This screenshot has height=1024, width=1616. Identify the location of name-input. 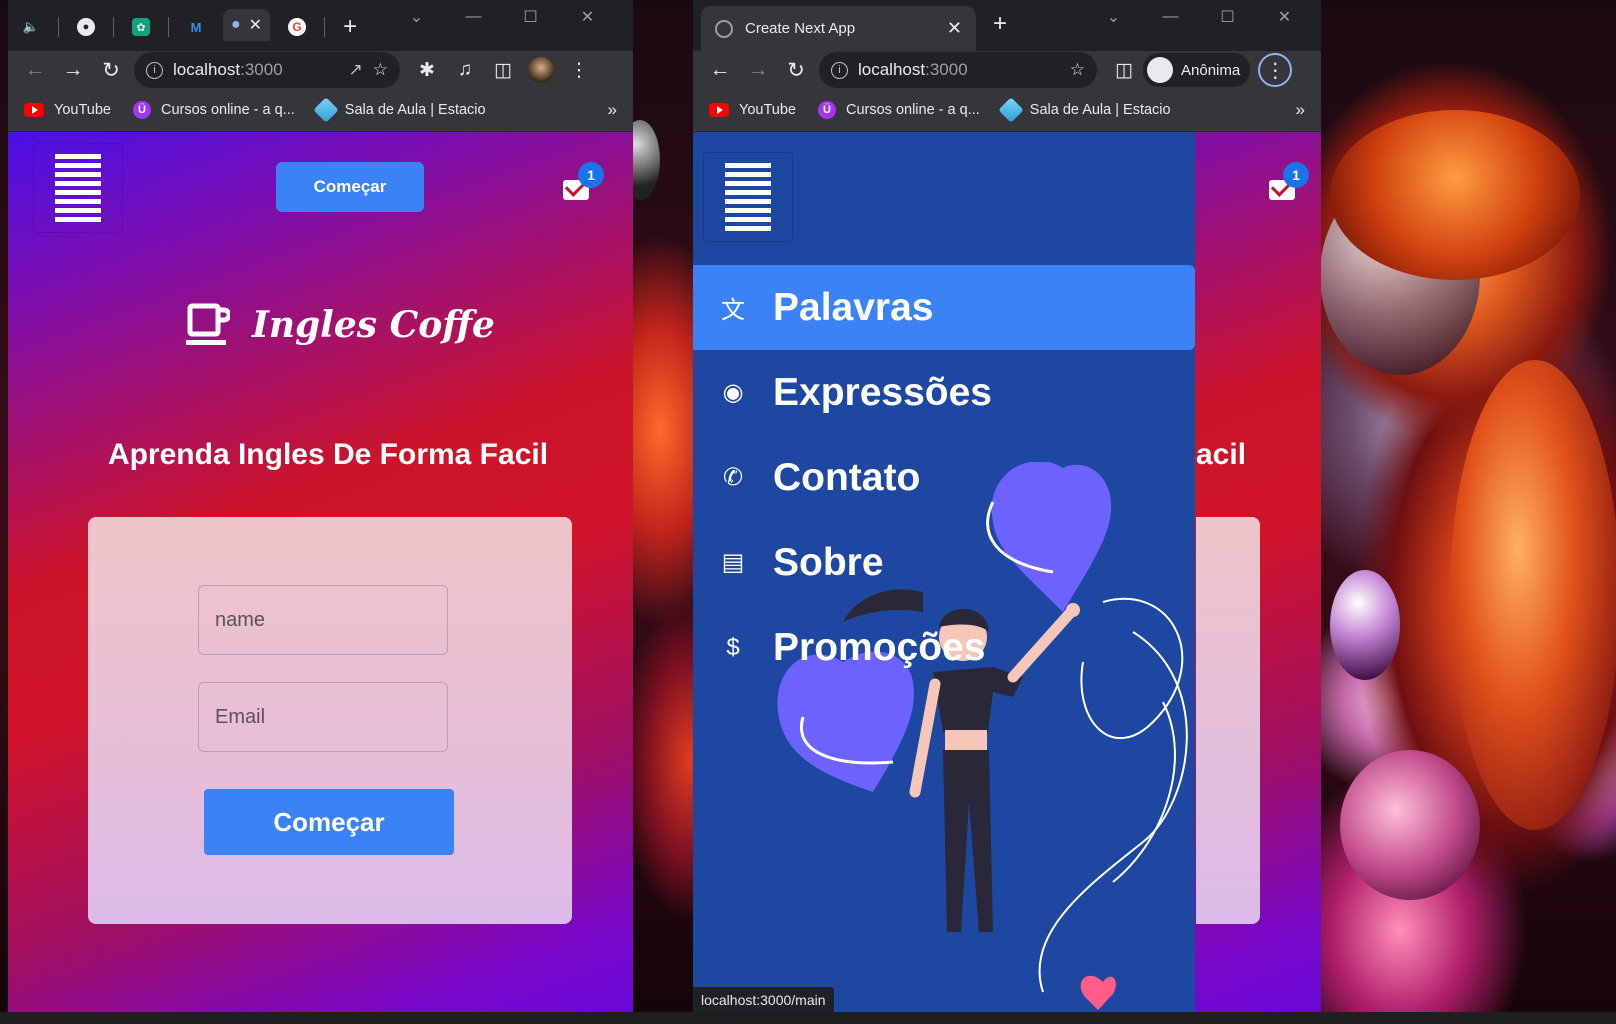
(323, 620).